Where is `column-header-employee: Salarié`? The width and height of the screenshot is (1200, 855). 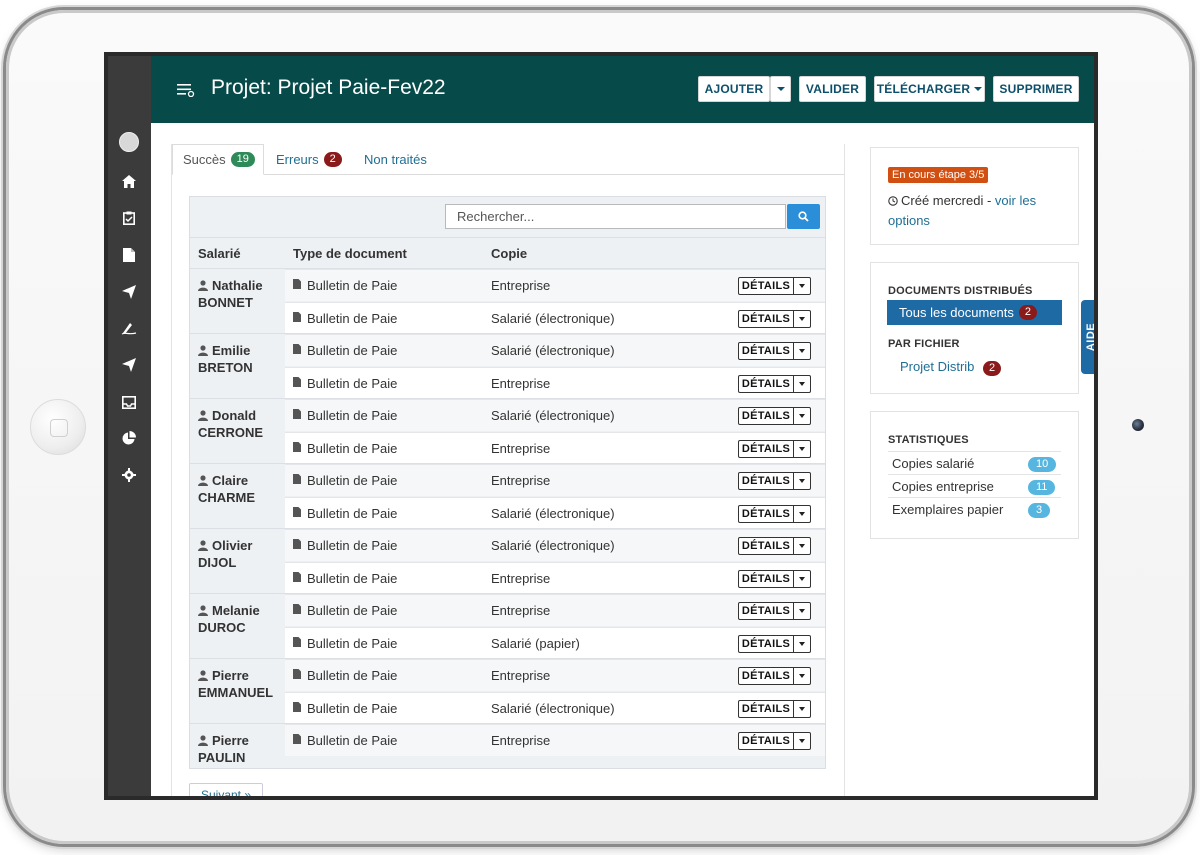 column-header-employee: Salarié is located at coordinates (219, 253).